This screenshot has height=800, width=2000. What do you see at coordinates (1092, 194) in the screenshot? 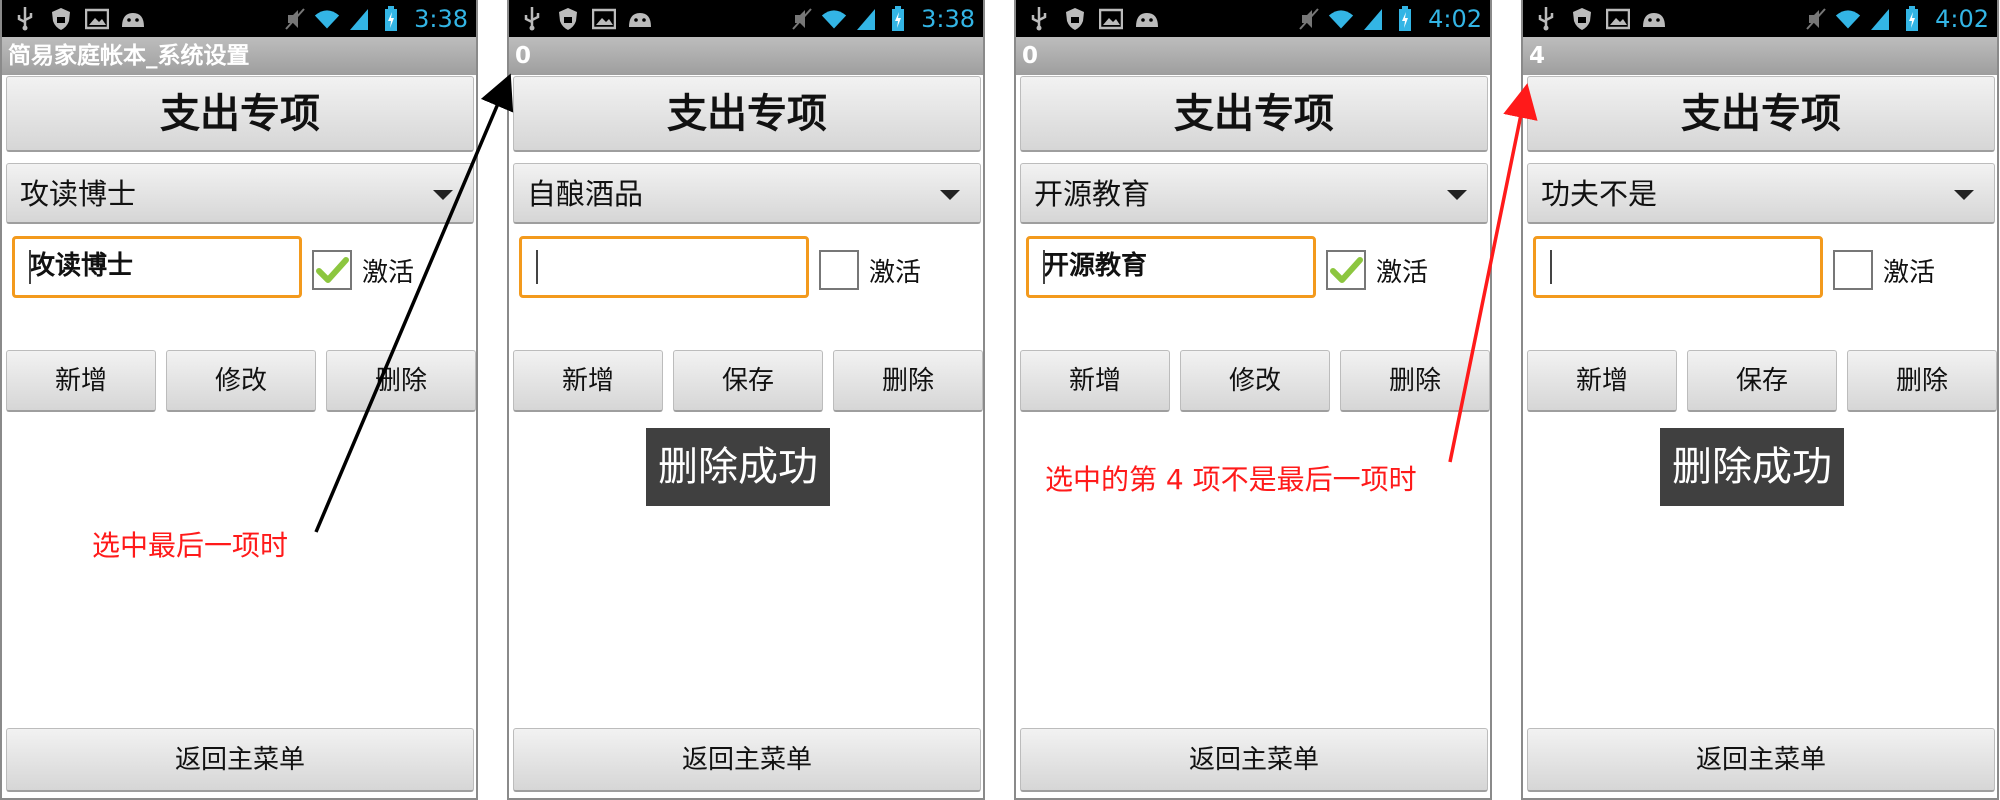
I see `spinner-selected-value: 开源教育` at bounding box center [1092, 194].